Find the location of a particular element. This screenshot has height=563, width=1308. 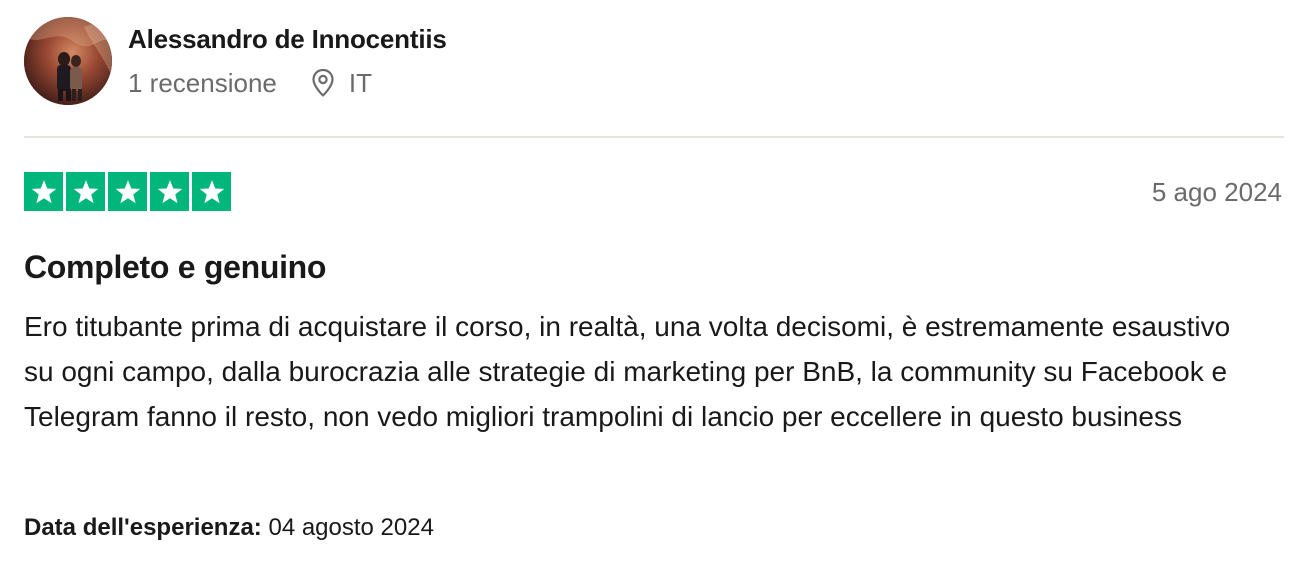

experience-date: Data dell'esperienza: 04 agosto 2024 is located at coordinates (229, 528).